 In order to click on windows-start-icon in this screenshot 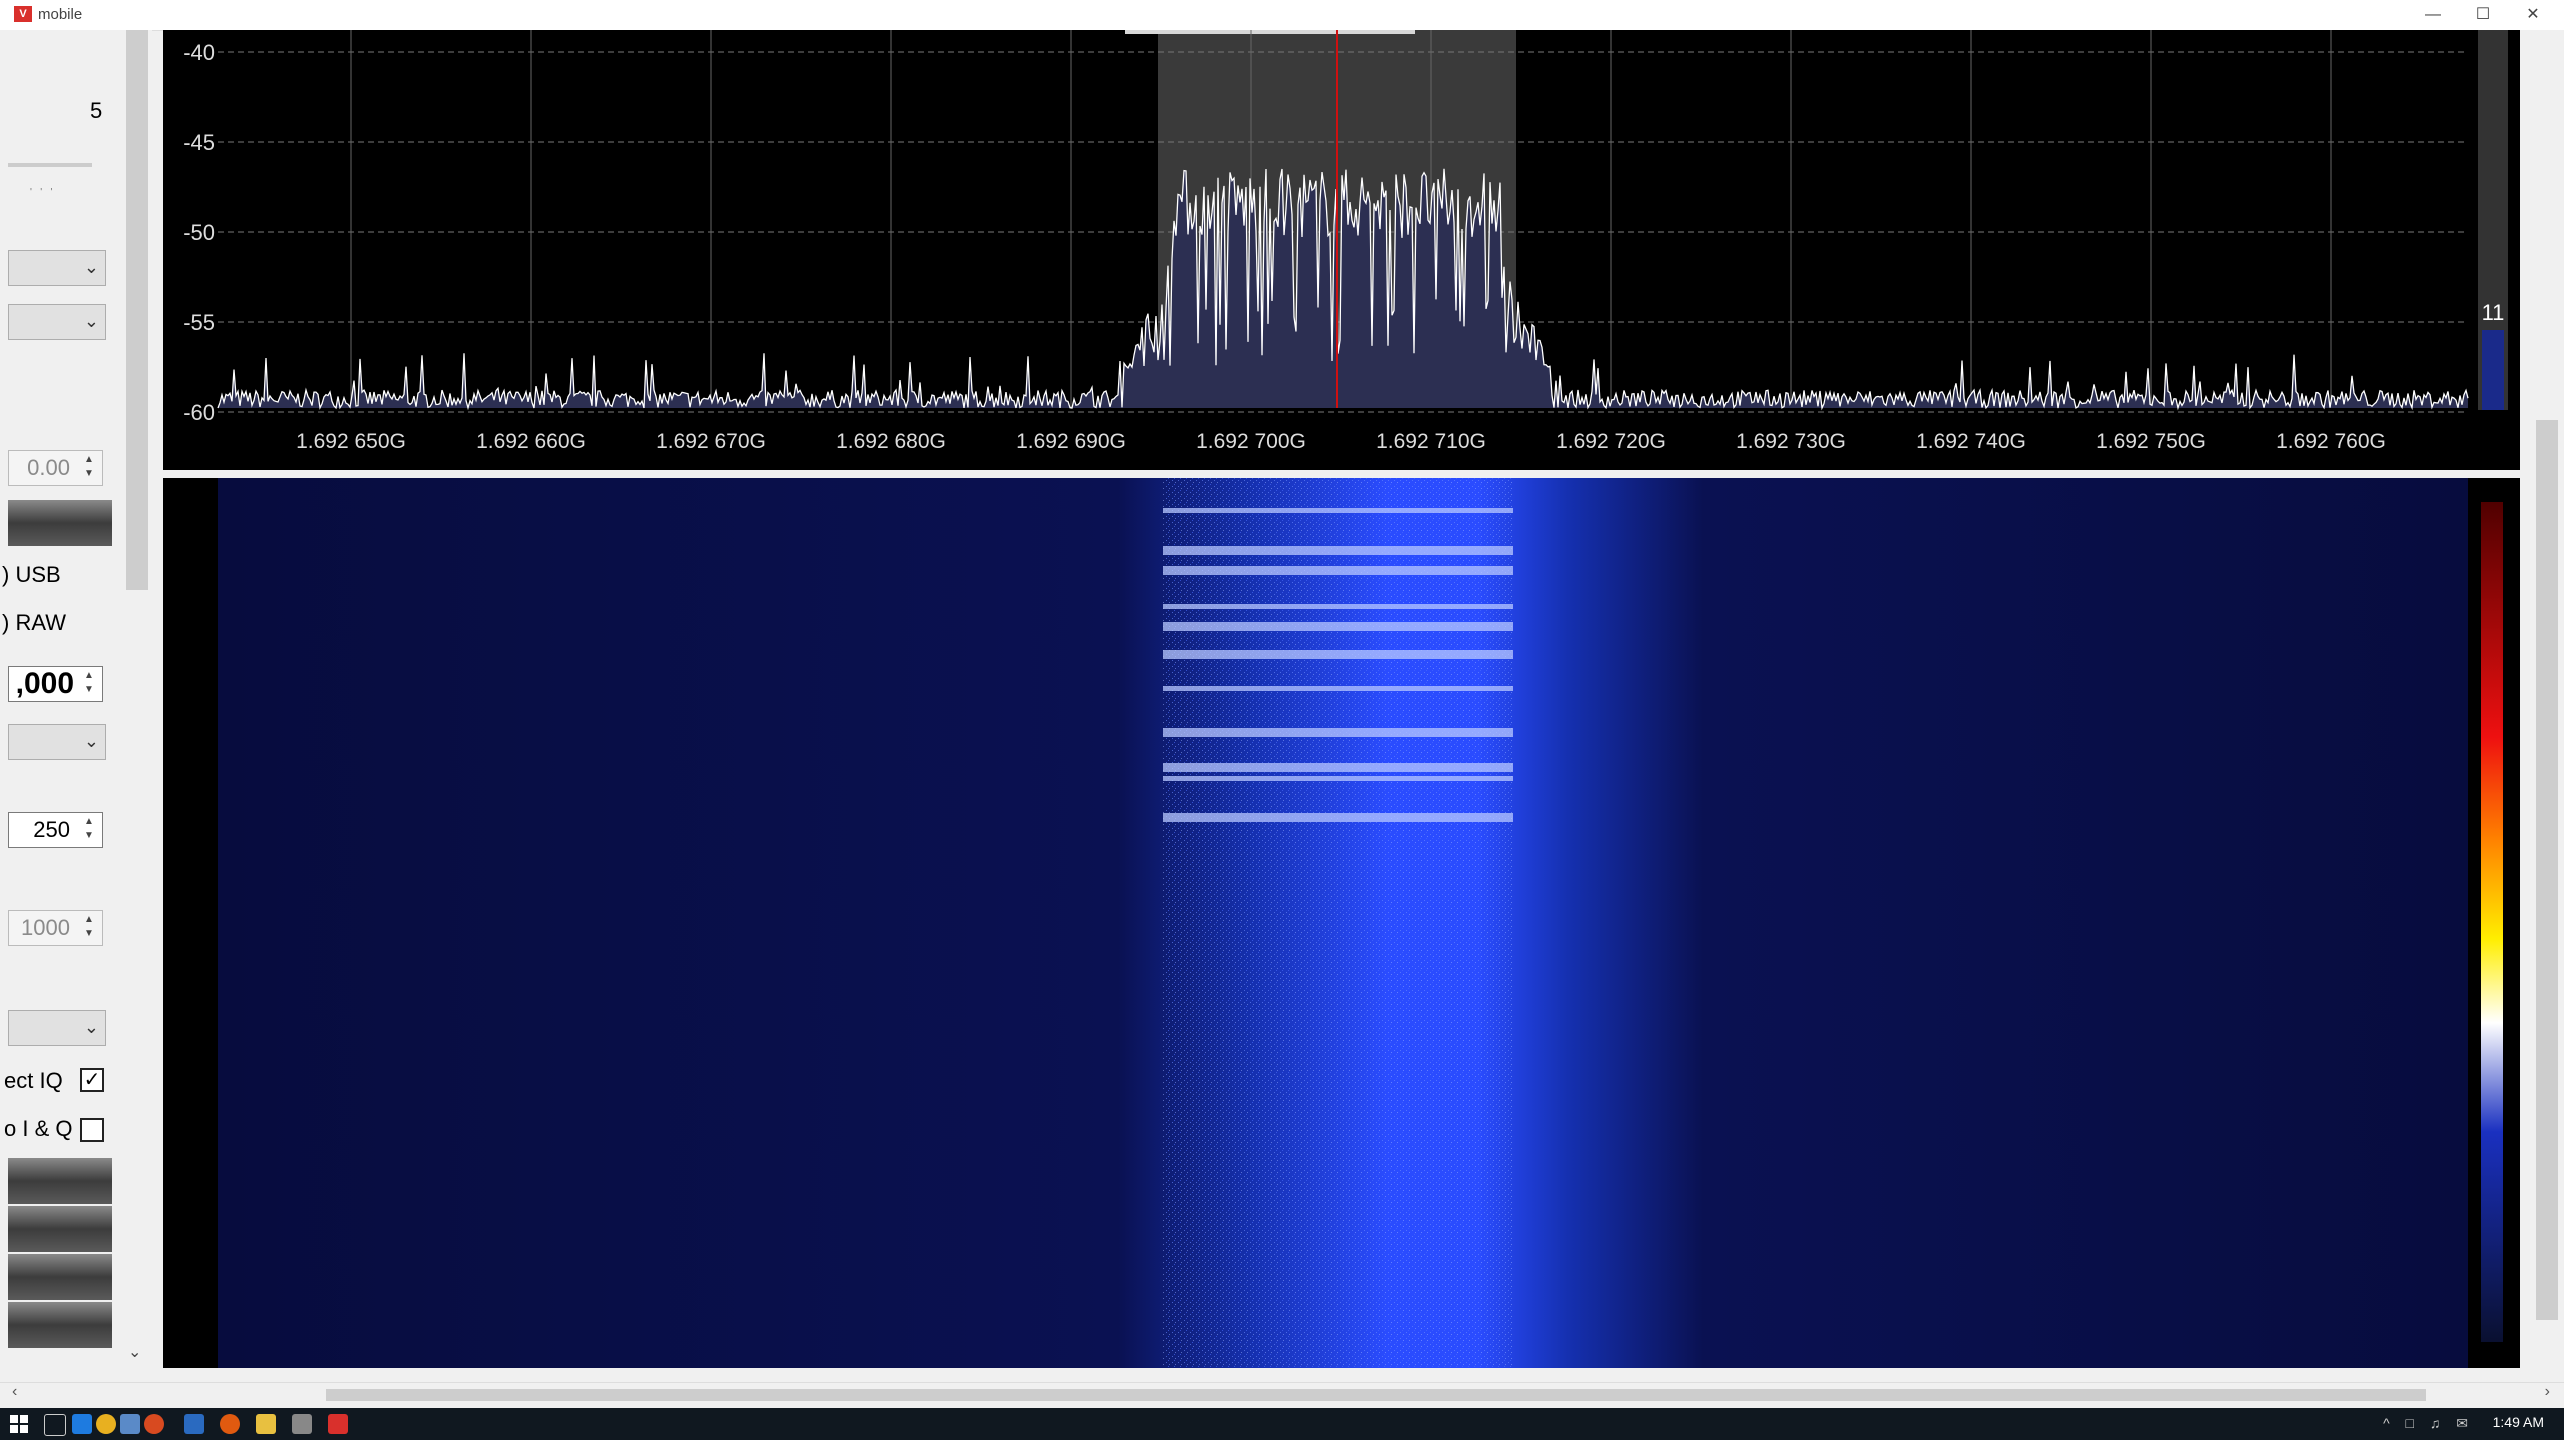, I will do `click(19, 1424)`.